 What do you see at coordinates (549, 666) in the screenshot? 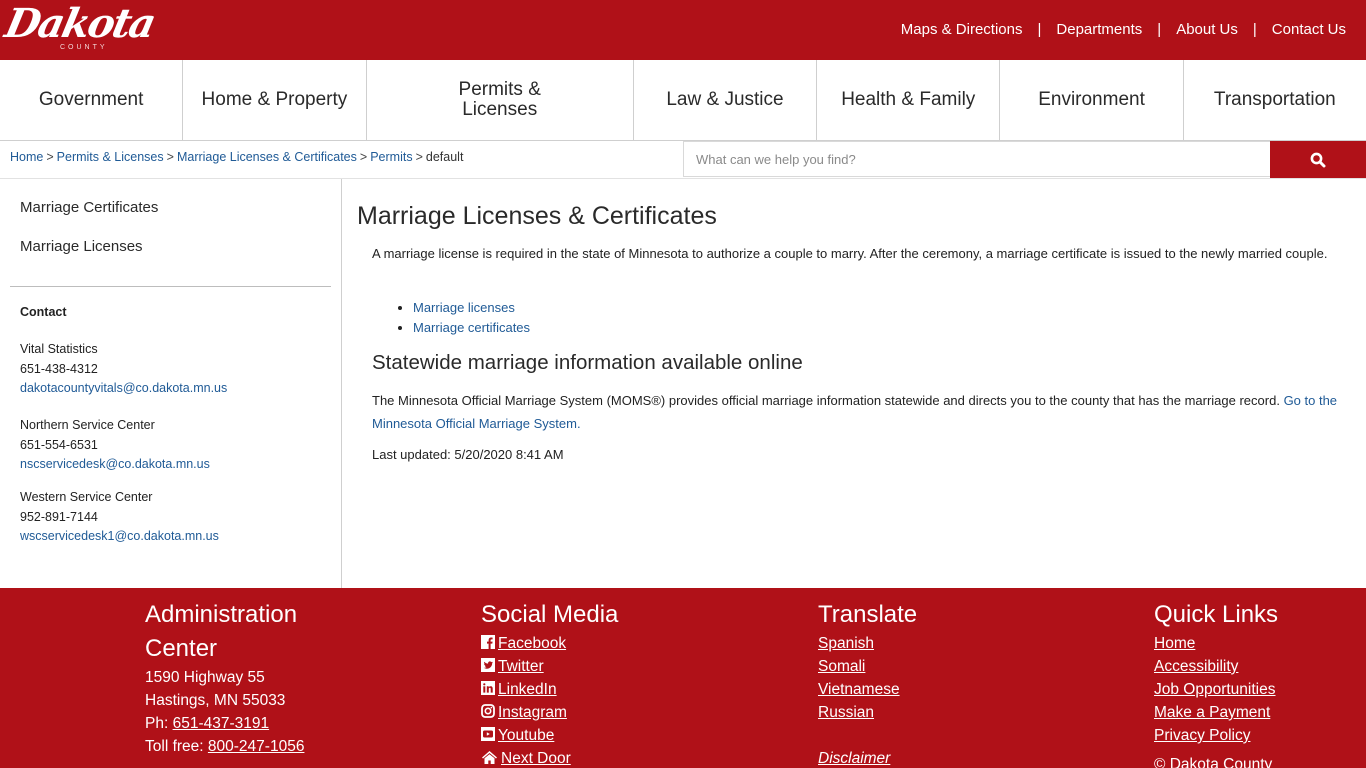
I see `twitter-link: Twitter` at bounding box center [549, 666].